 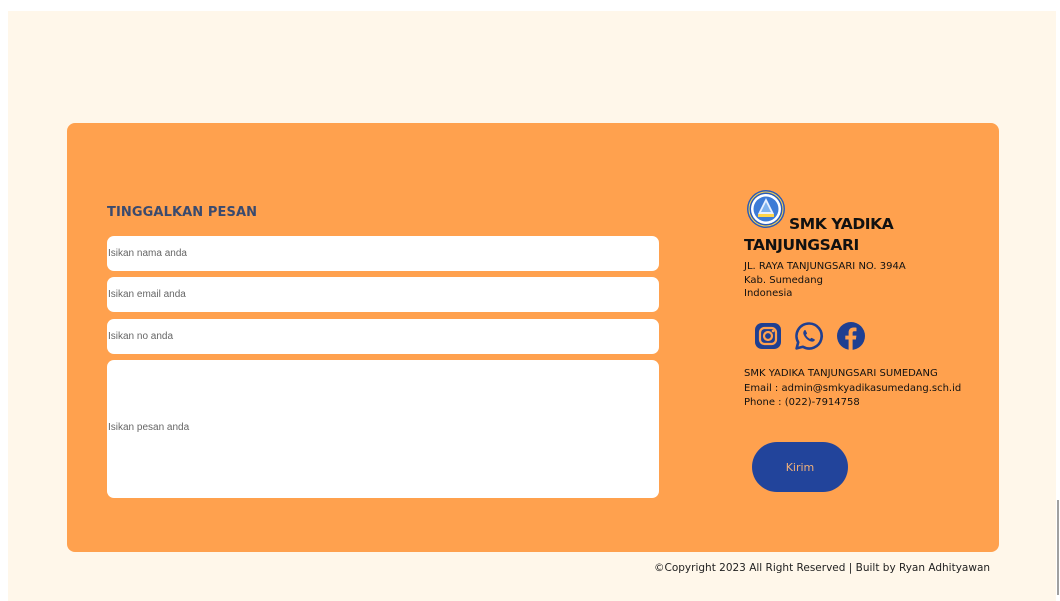 What do you see at coordinates (851, 336) in the screenshot?
I see `facebook-icon` at bounding box center [851, 336].